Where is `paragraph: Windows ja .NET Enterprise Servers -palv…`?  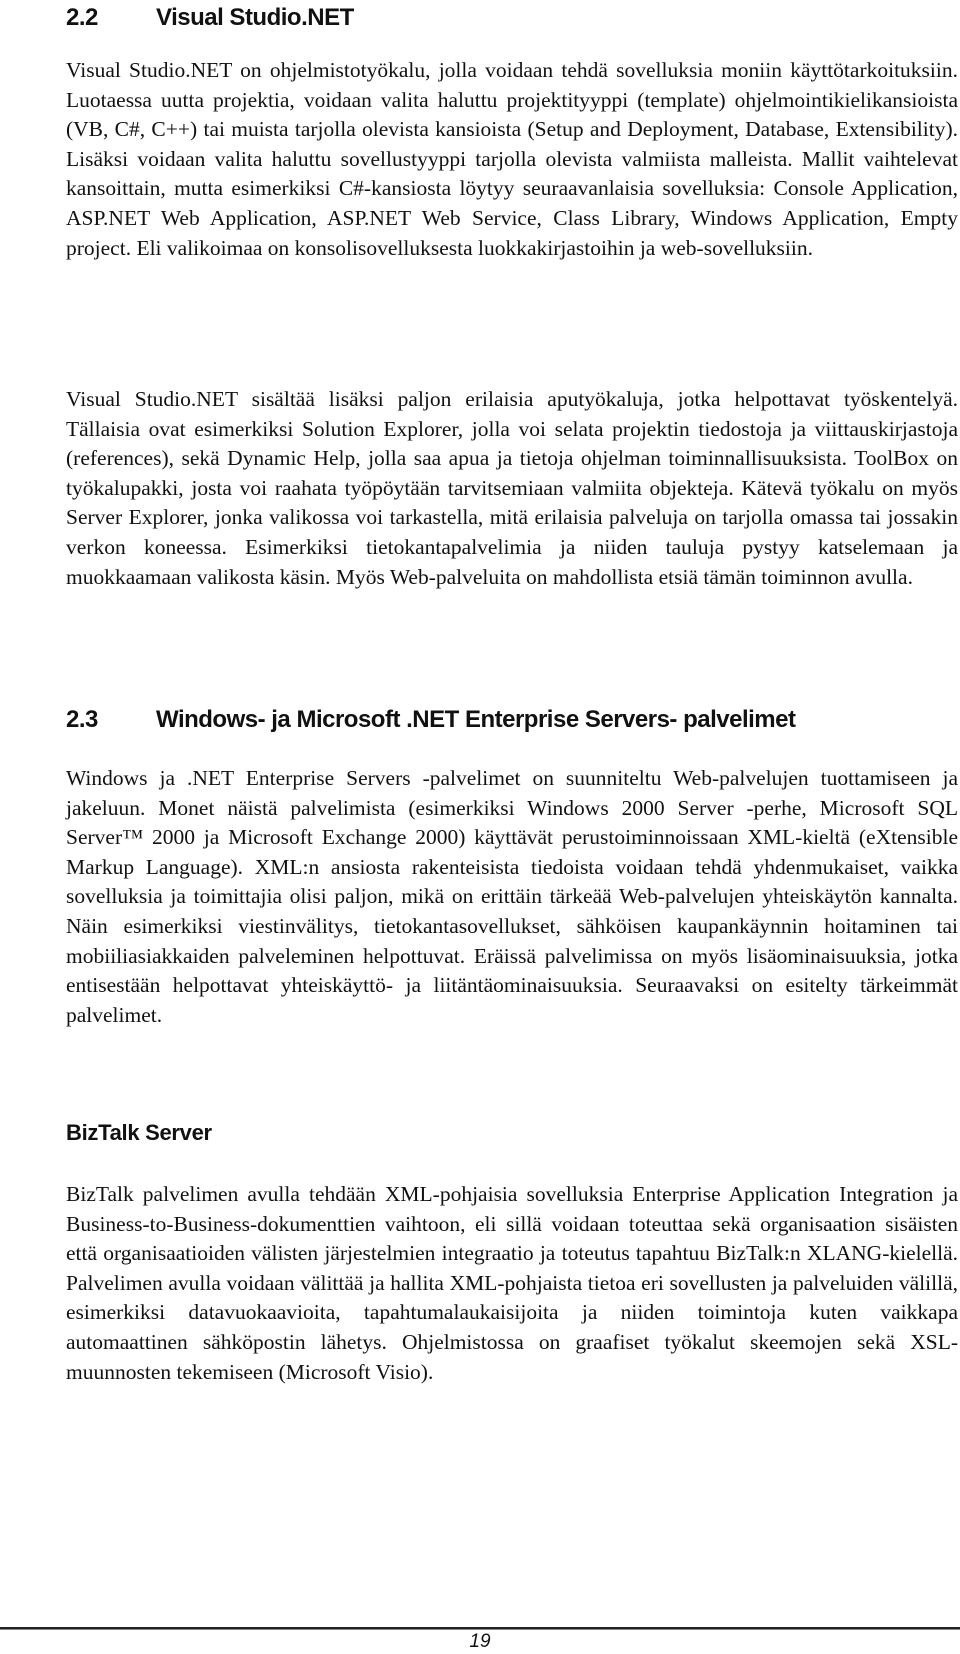
paragraph: Windows ja .NET Enterprise Servers -palv… is located at coordinates (512, 896).